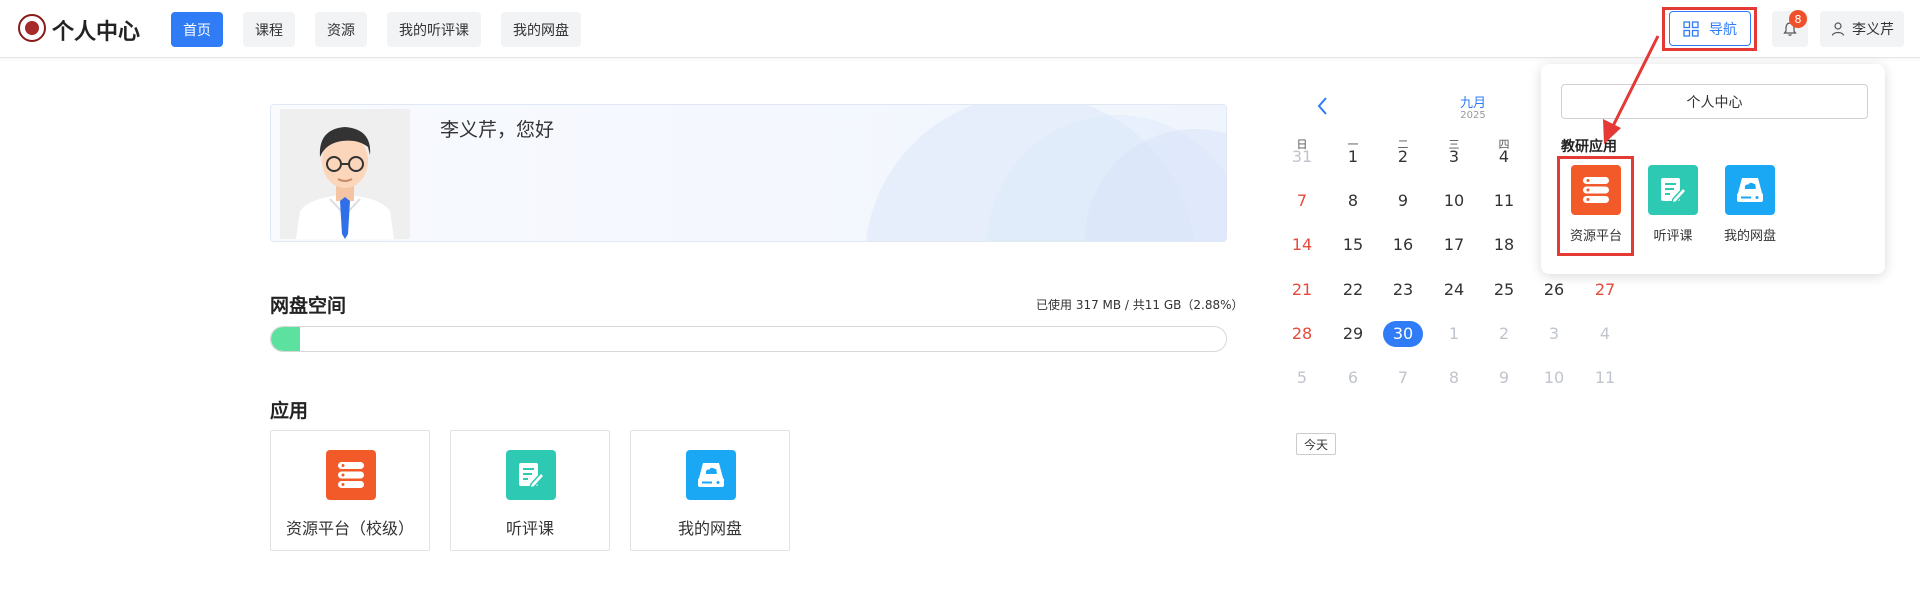 The height and width of the screenshot is (591, 1920). What do you see at coordinates (1873, 30) in the screenshot?
I see `user-name: 李义芹` at bounding box center [1873, 30].